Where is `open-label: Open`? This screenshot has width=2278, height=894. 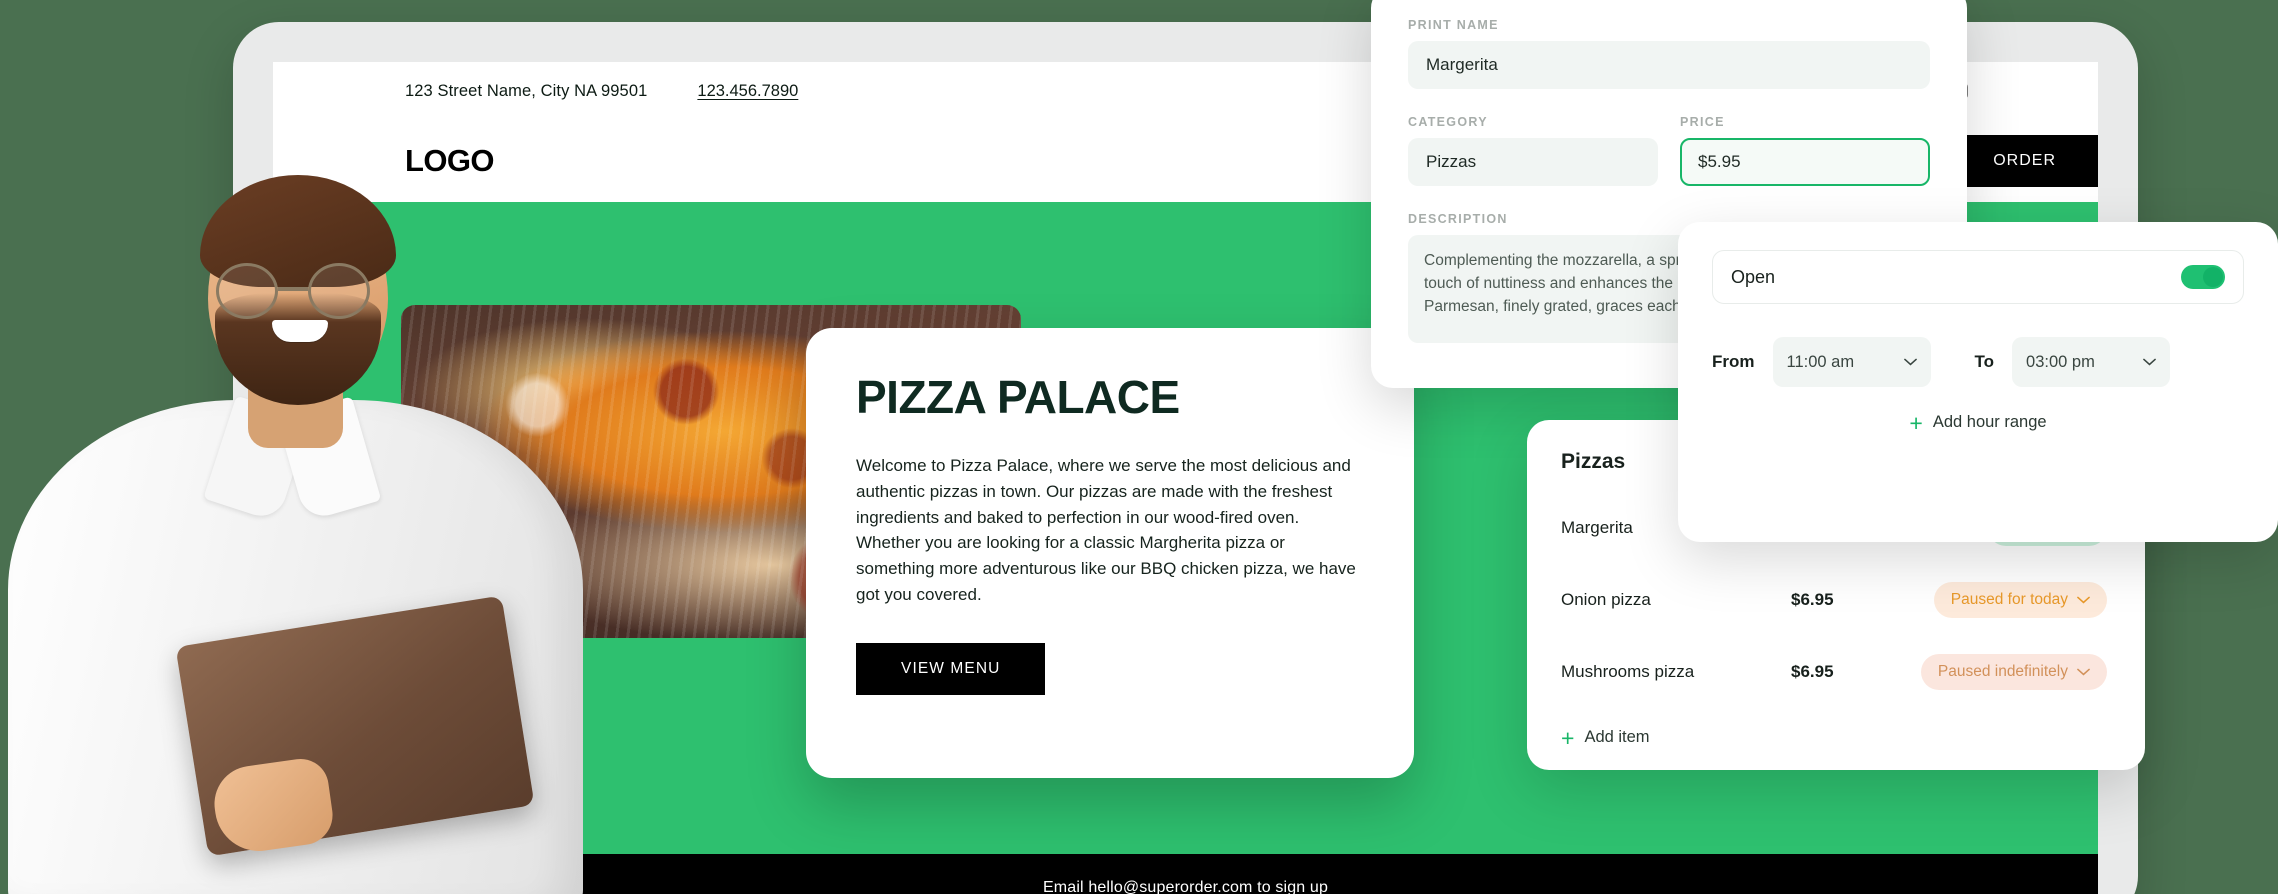 open-label: Open is located at coordinates (1753, 276).